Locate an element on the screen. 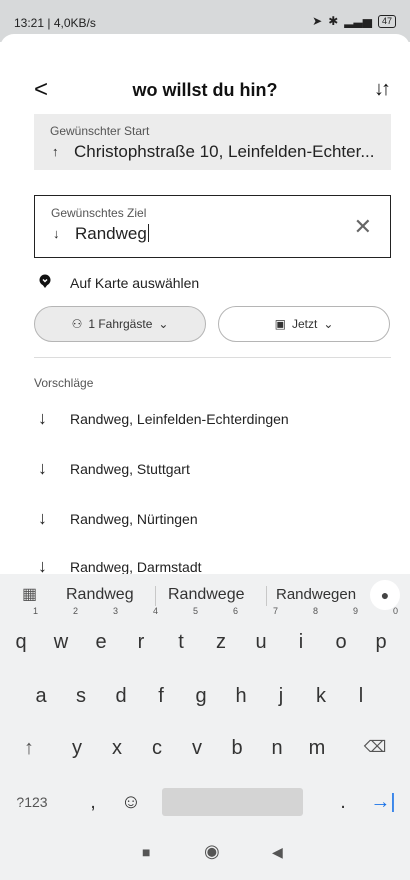 This screenshot has width=410, height=880. key: t5 is located at coordinates (181, 635).